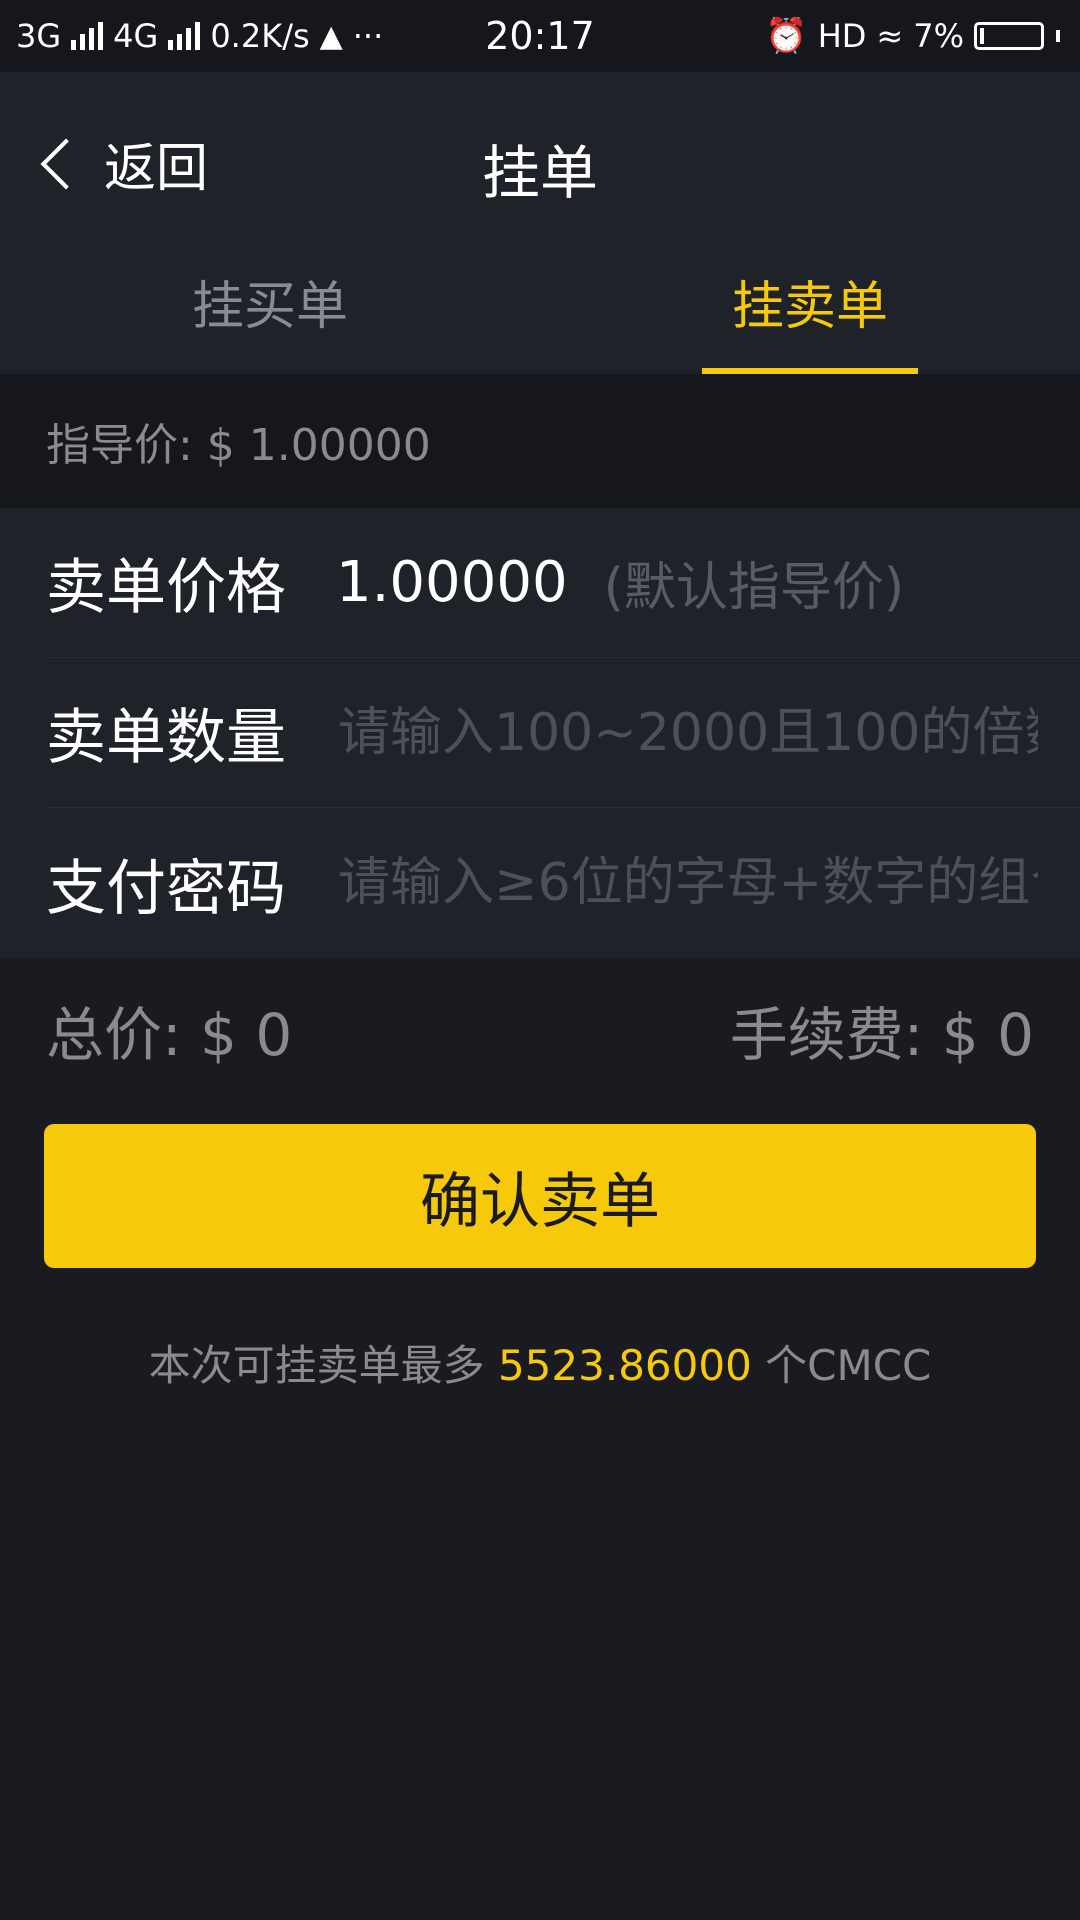  I want to click on limit-suffix: 个CMCC, so click(841, 1365).